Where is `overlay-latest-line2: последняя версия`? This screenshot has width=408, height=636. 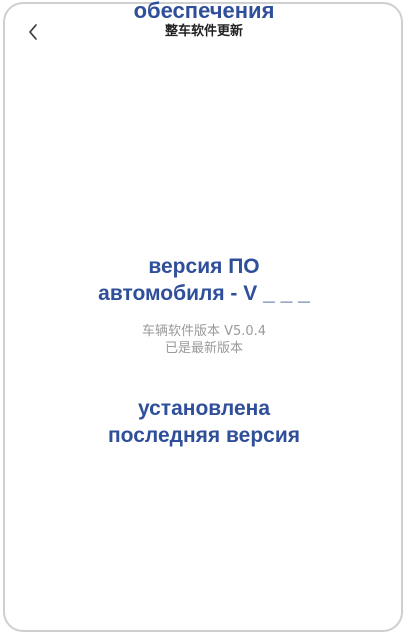 overlay-latest-line2: последняя версия is located at coordinates (204, 435).